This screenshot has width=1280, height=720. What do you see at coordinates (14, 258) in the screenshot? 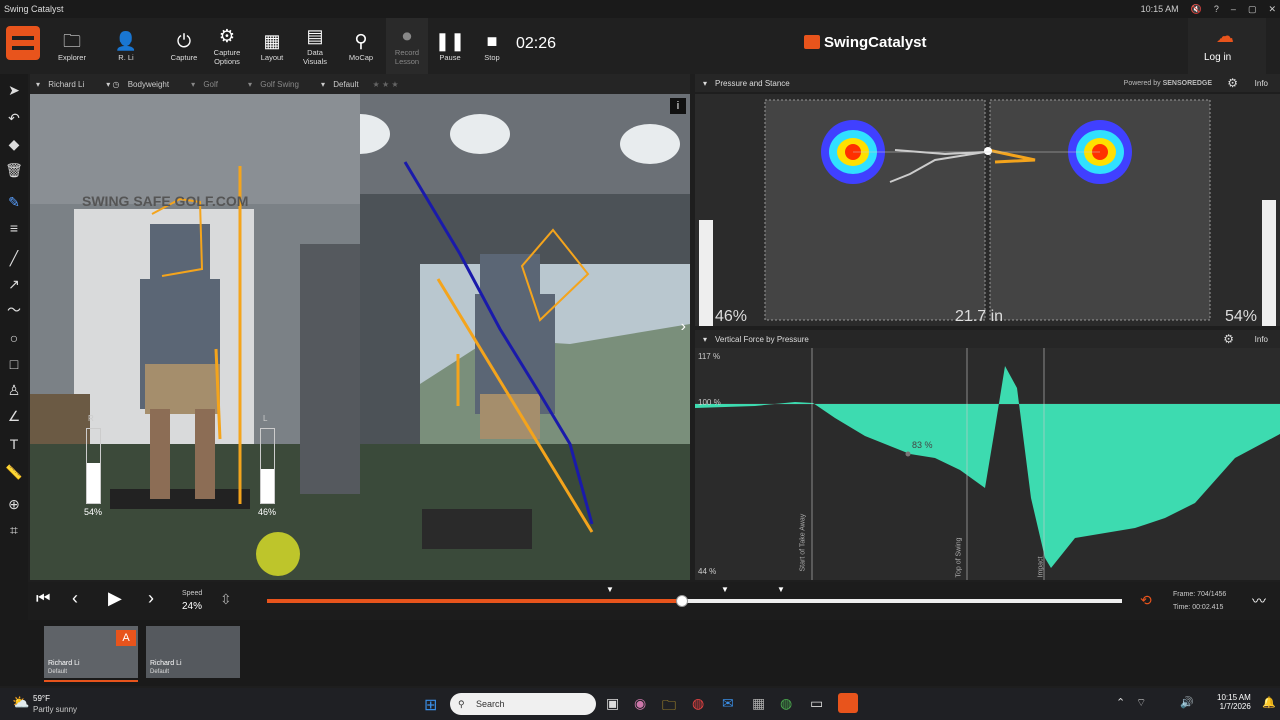
I see `line-tool-icon: ╱` at bounding box center [14, 258].